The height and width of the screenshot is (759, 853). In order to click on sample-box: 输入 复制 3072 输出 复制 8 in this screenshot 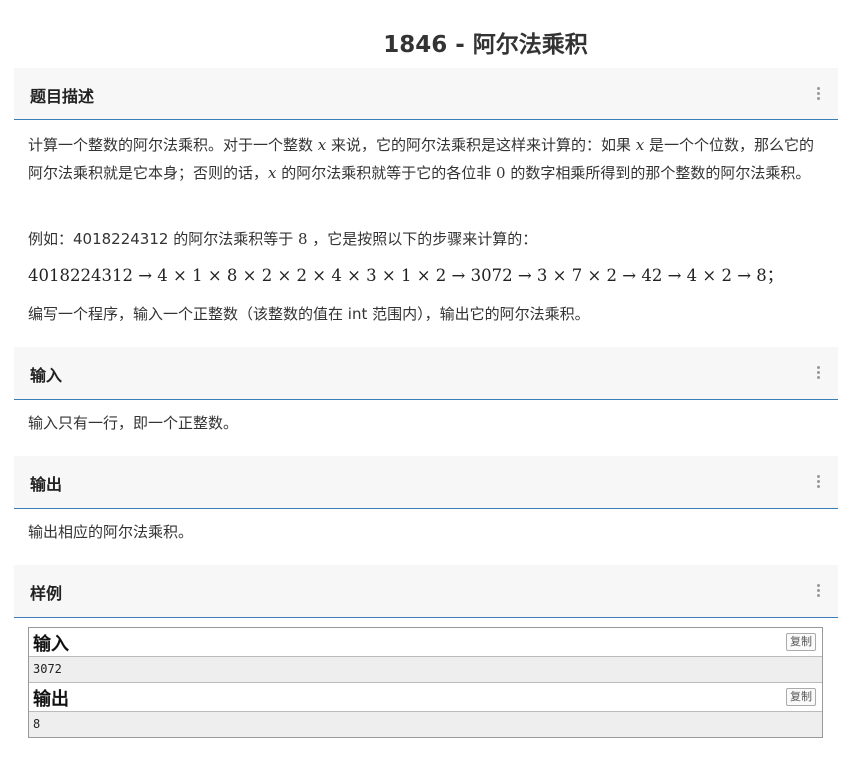, I will do `click(425, 682)`.